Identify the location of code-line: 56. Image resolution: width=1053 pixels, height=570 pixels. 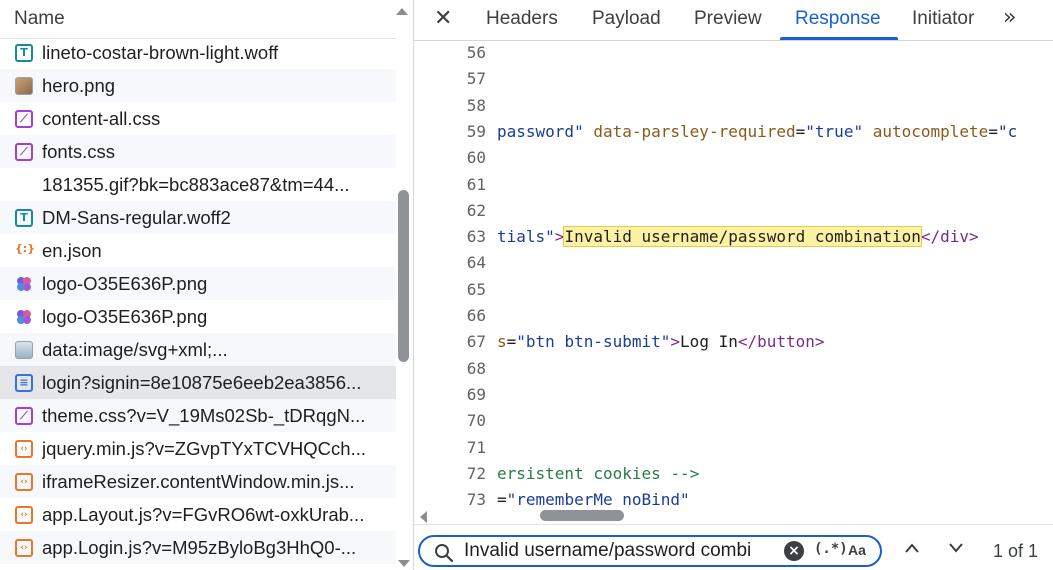
(733, 53).